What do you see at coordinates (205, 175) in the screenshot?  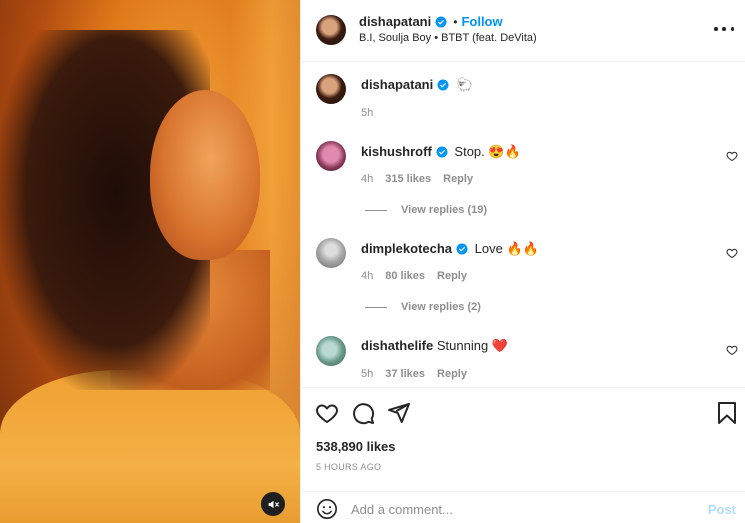 I see `media-subject-face` at bounding box center [205, 175].